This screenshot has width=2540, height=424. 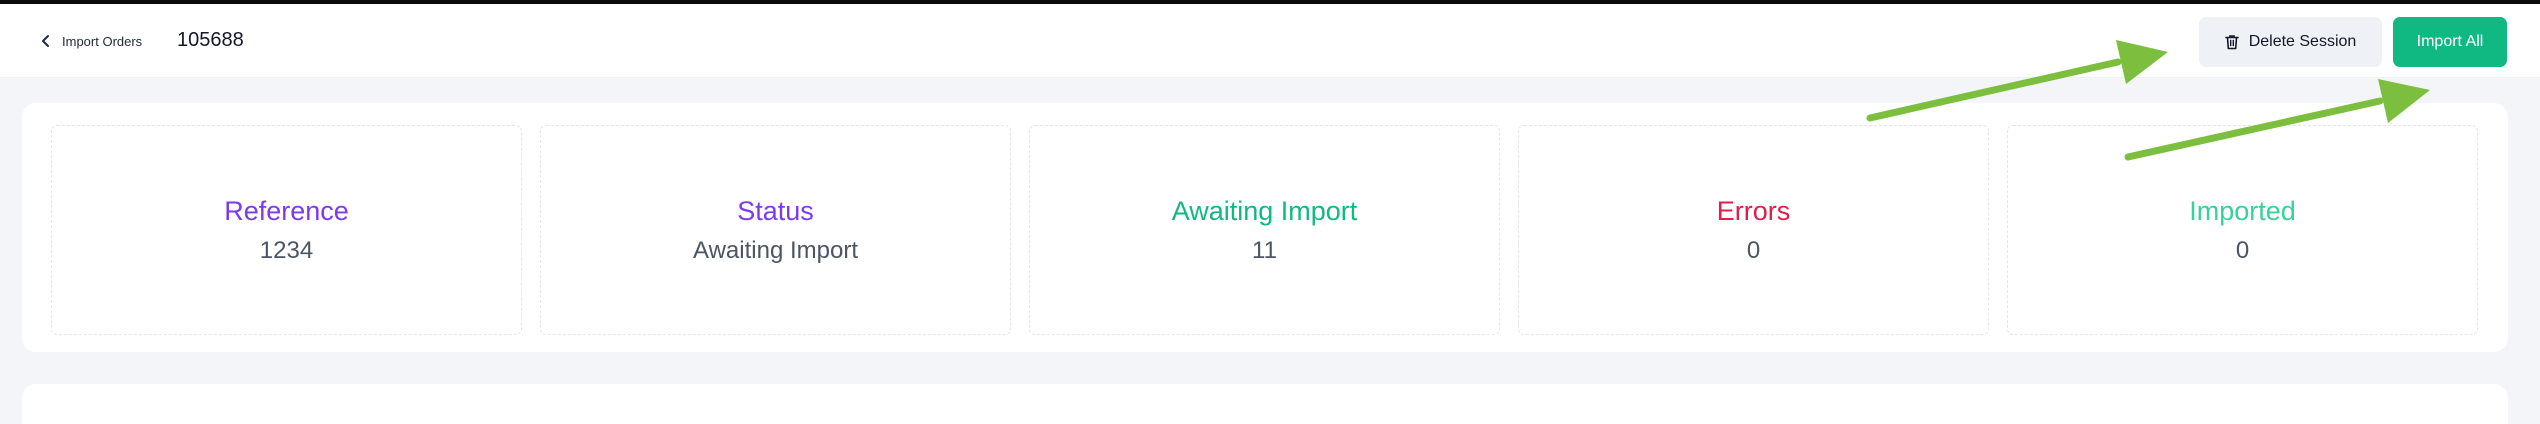 What do you see at coordinates (775, 210) in the screenshot?
I see `stat-label: Status` at bounding box center [775, 210].